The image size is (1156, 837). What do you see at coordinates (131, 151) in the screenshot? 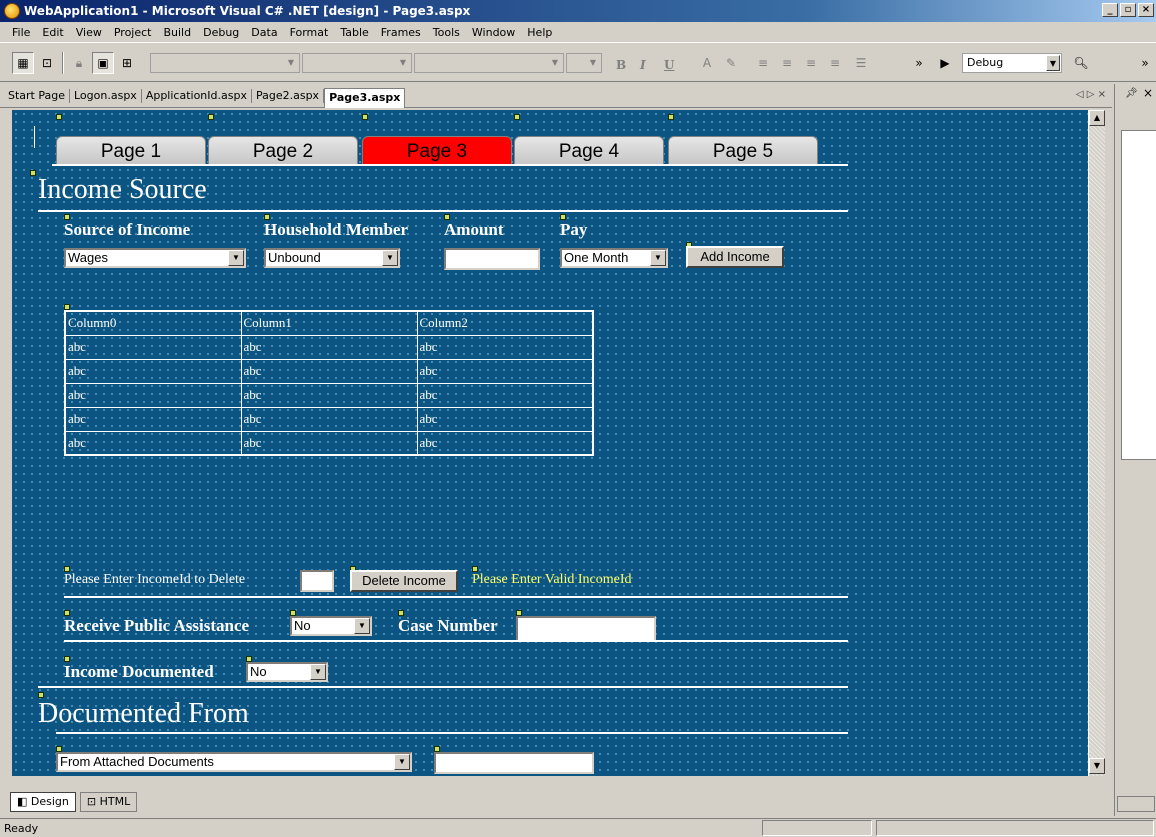
I see `page-tab-1: Page 1` at bounding box center [131, 151].